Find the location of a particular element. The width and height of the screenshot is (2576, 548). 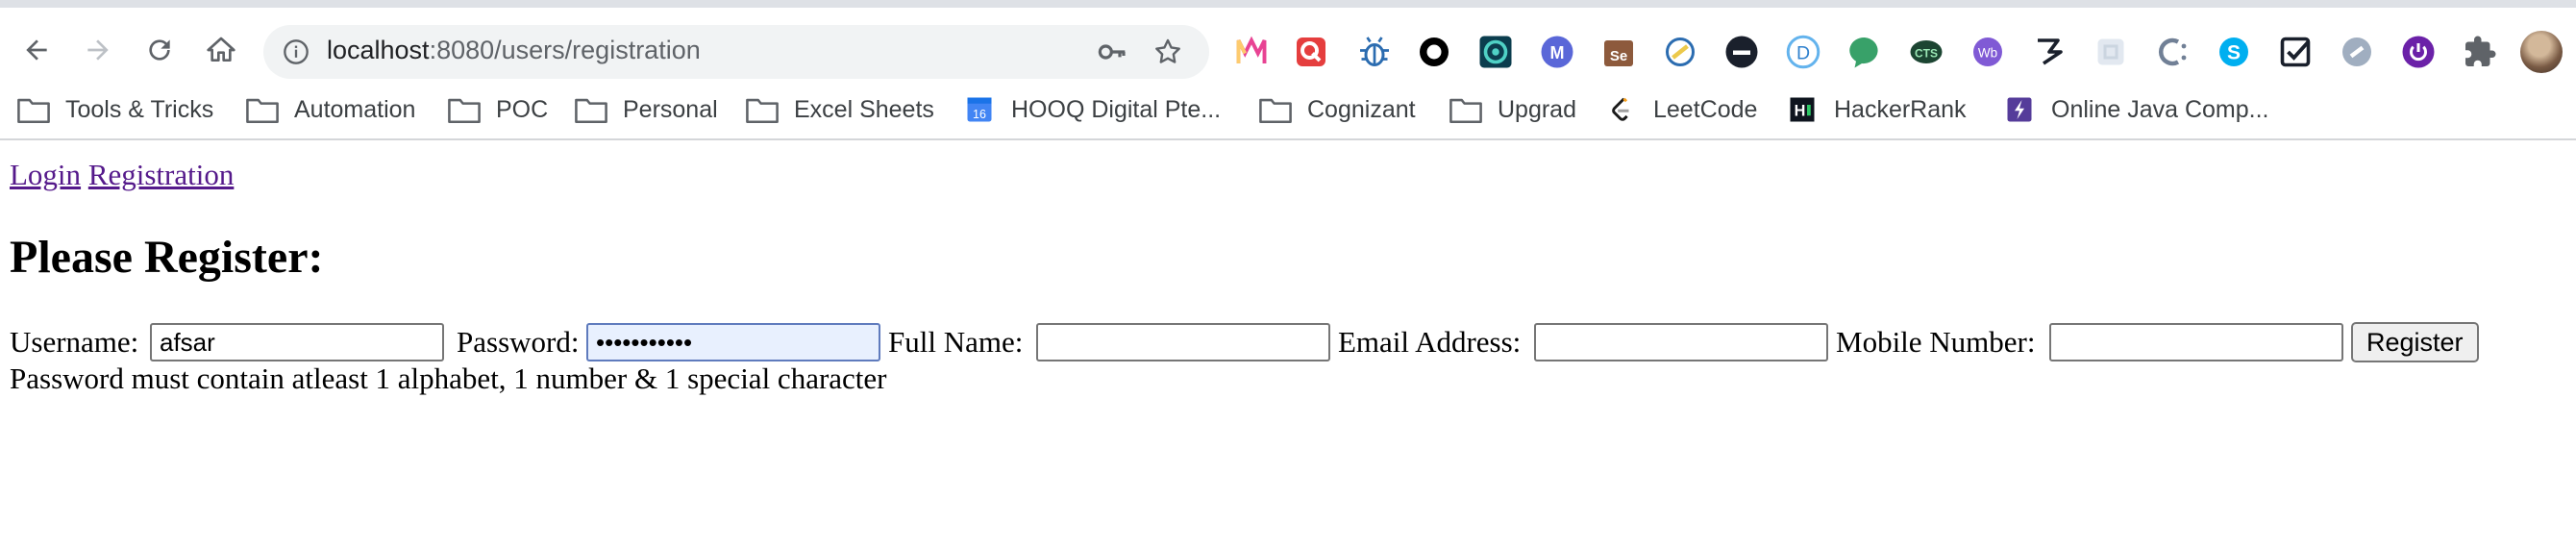

svg-text: M is located at coordinates (1558, 52).